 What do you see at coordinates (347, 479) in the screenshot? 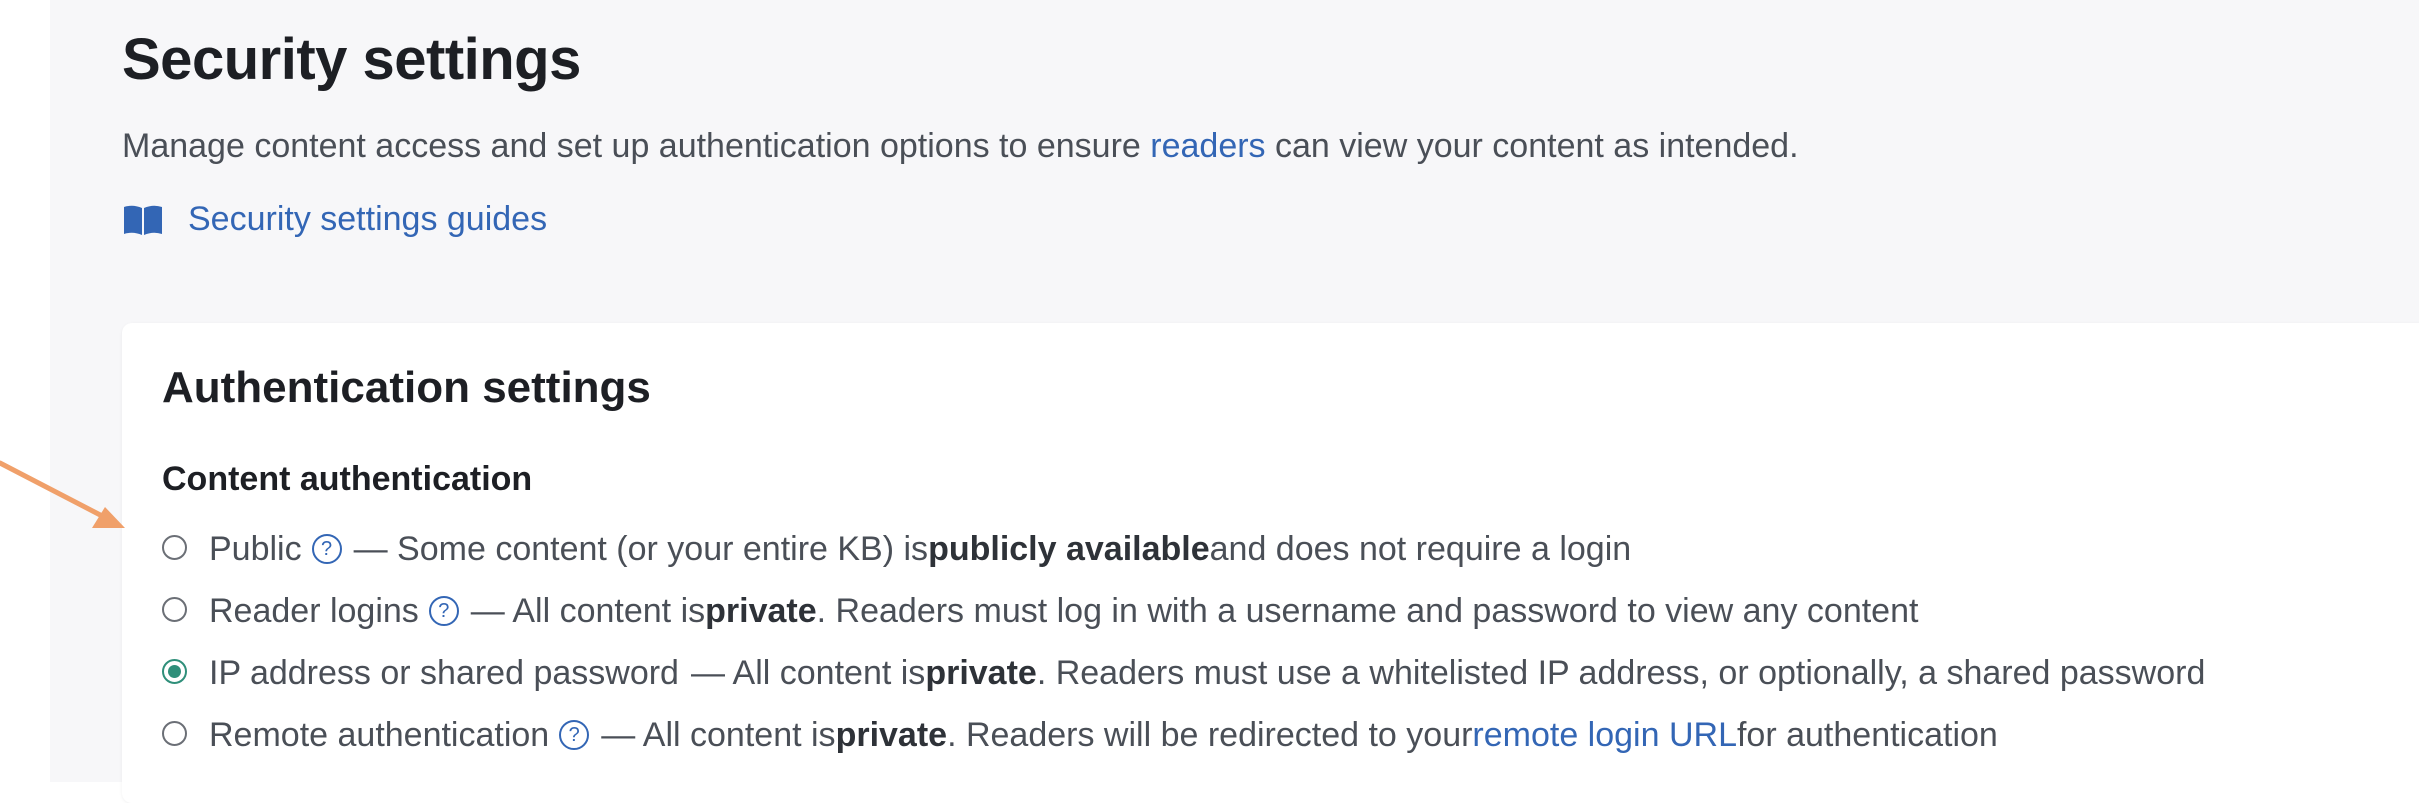
I see `content-authentication-label: Content authentication` at bounding box center [347, 479].